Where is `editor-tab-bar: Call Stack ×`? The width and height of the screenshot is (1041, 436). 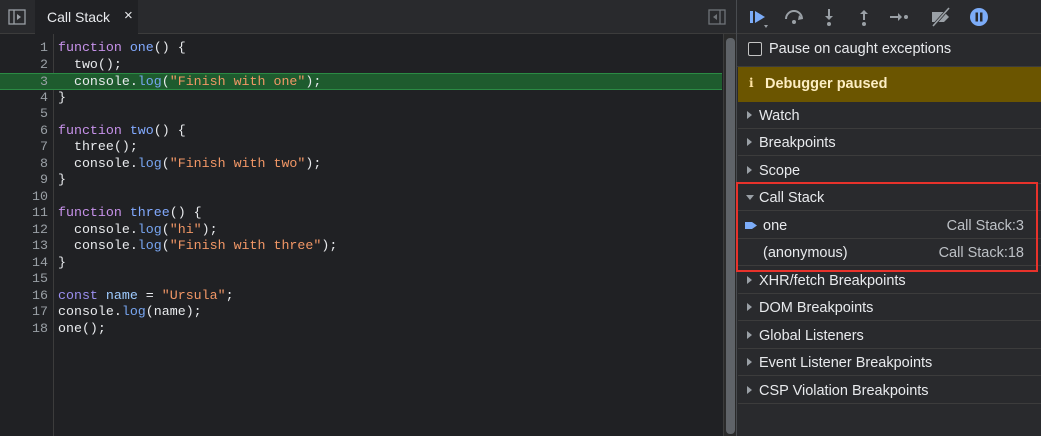 editor-tab-bar: Call Stack × is located at coordinates (368, 17).